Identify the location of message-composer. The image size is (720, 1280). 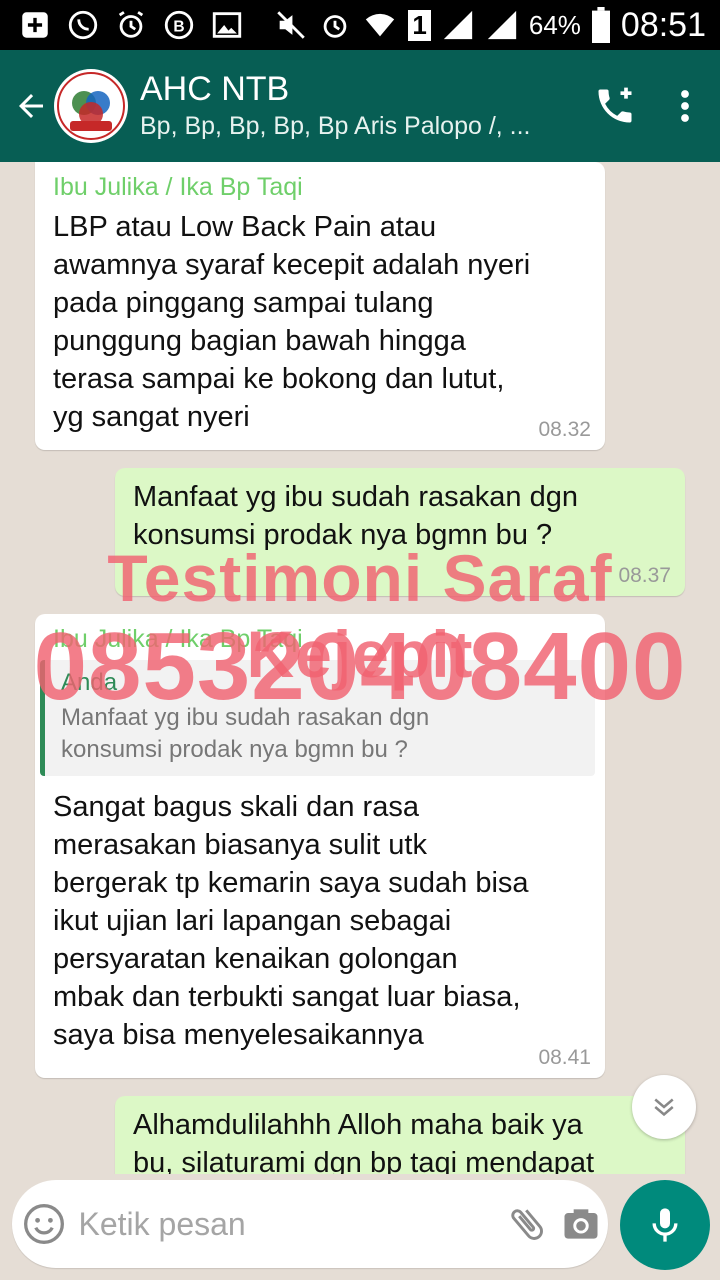
(310, 1224).